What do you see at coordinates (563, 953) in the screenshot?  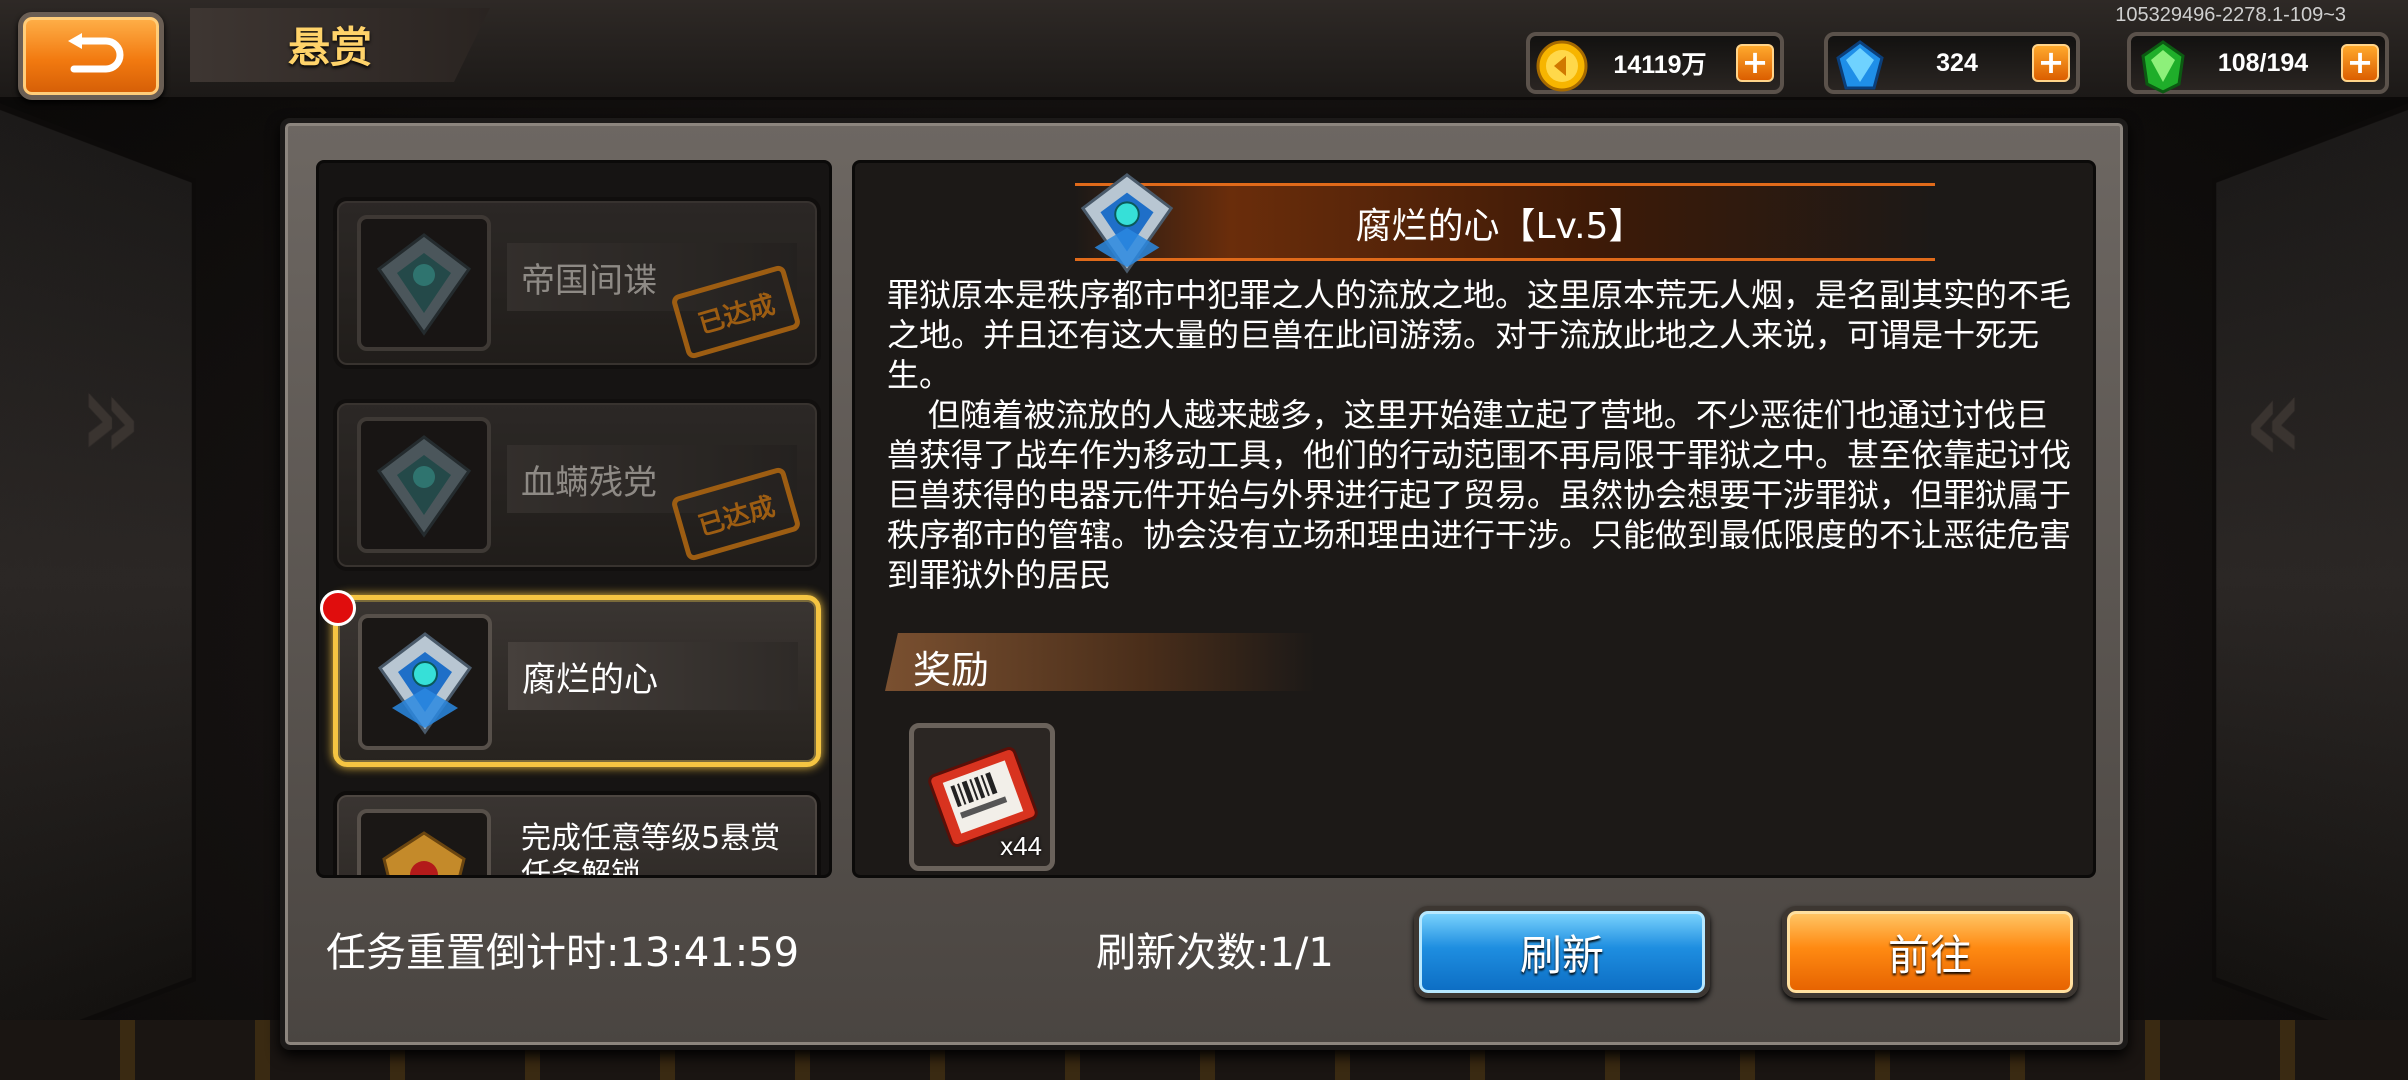 I see `reset-countdown: 任务重置倒计时:13:41:59` at bounding box center [563, 953].